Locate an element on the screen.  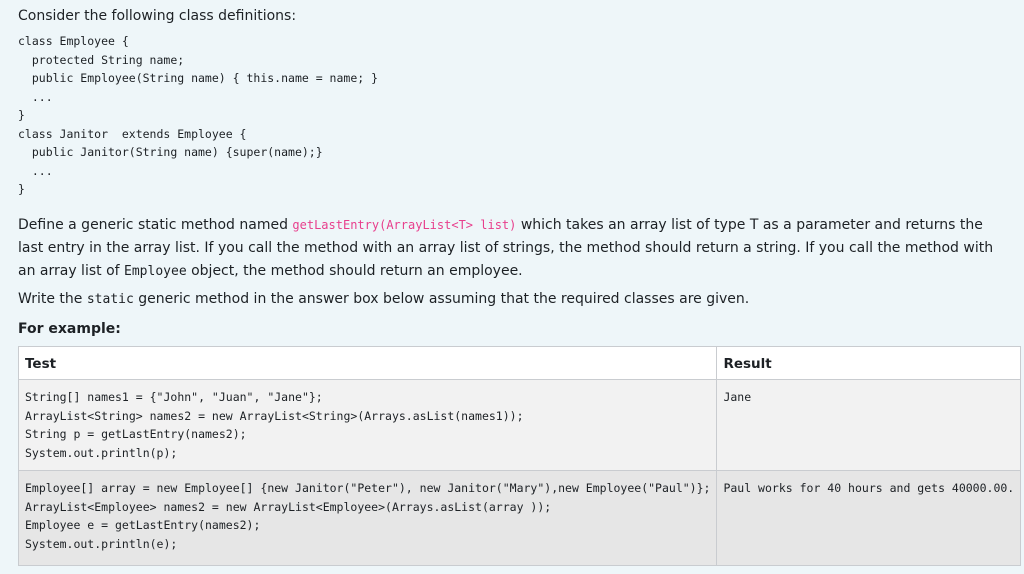
table-header-row: Test Result is located at coordinates (519, 363).